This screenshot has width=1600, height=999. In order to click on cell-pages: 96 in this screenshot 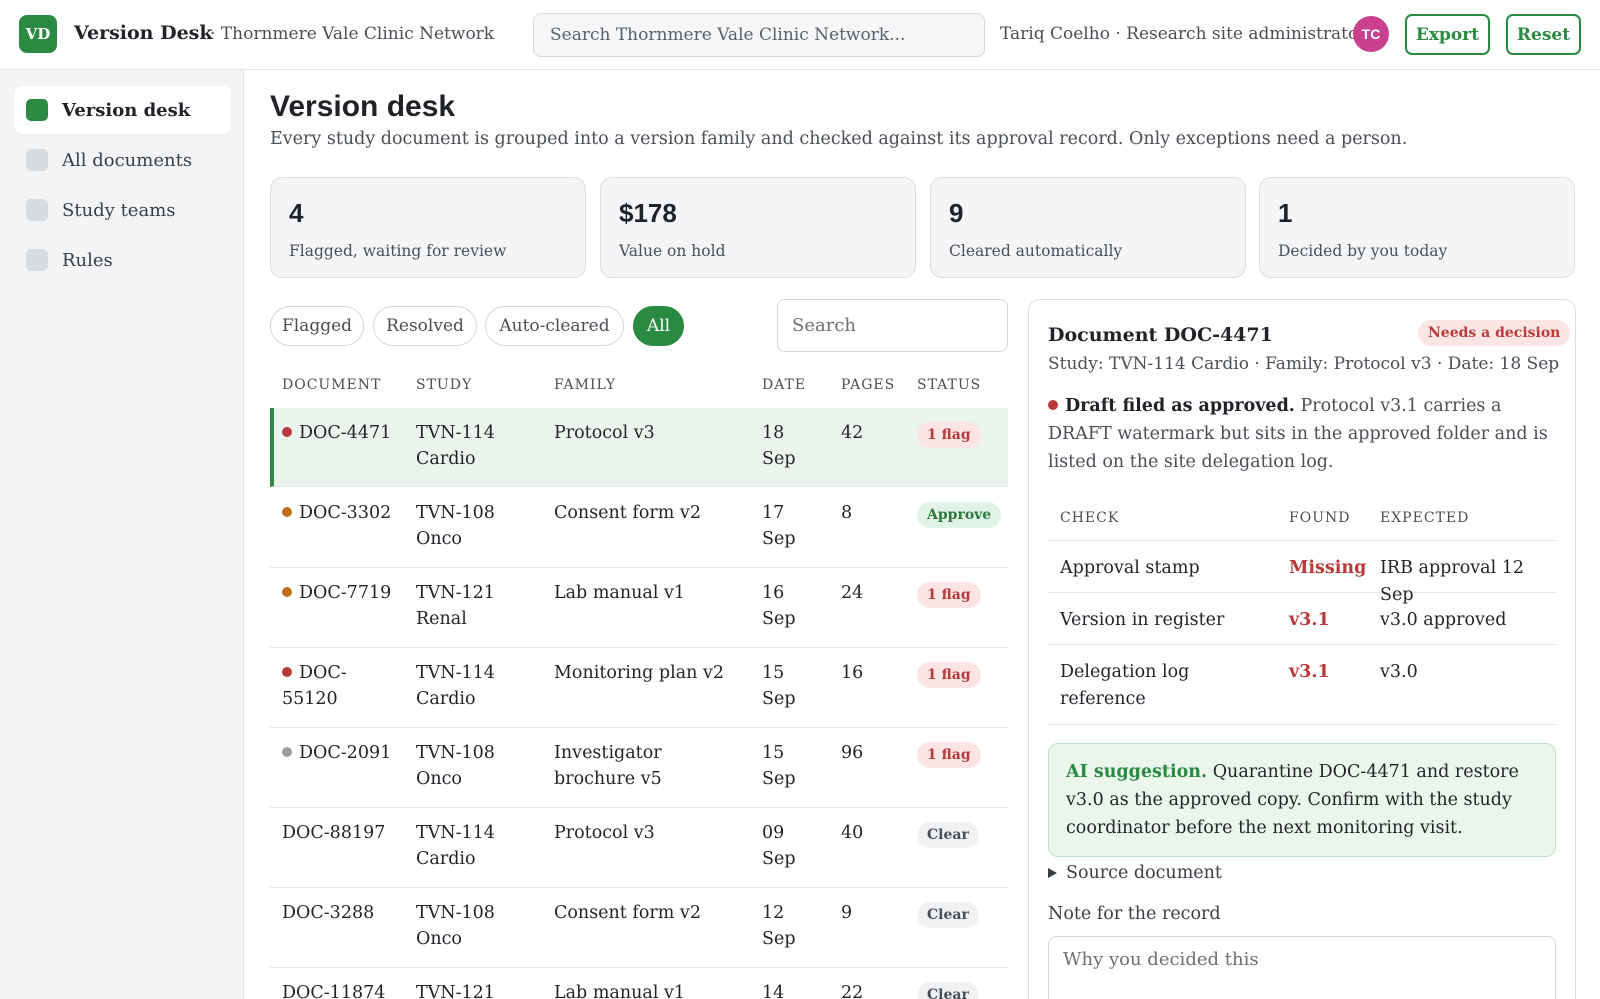, I will do `click(852, 753)`.